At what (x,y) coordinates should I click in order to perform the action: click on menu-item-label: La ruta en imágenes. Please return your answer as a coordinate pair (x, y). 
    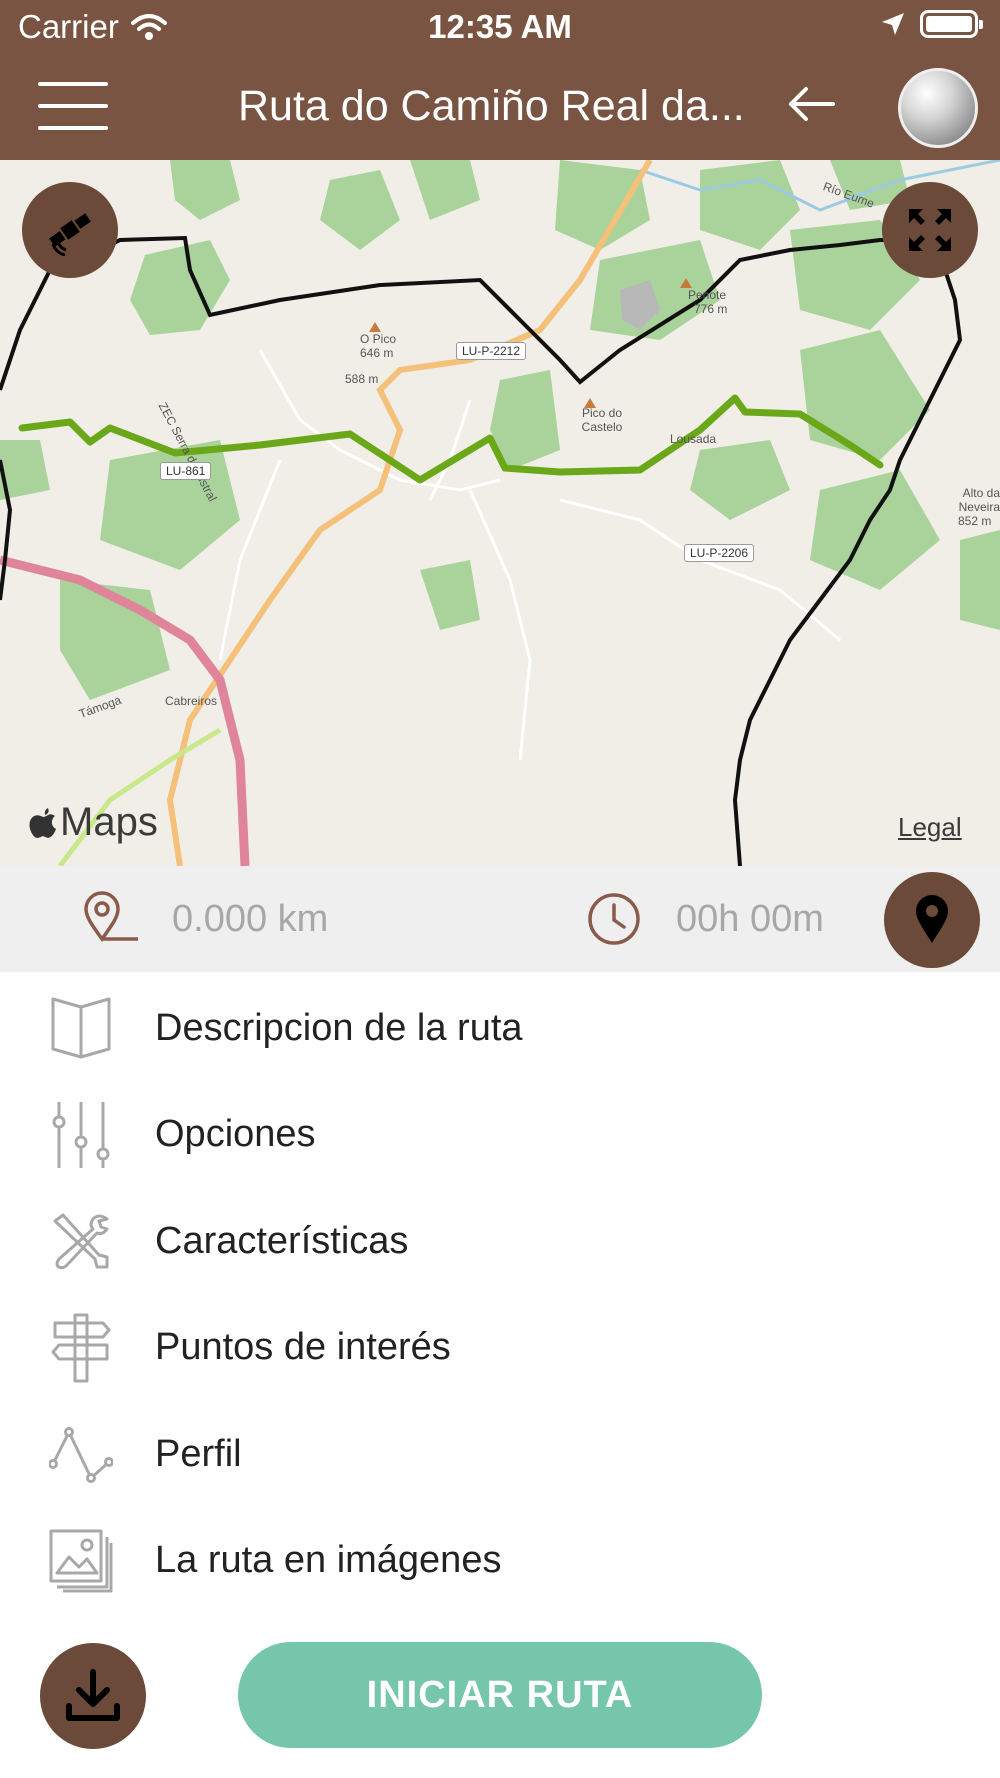
    Looking at the image, I should click on (328, 1560).